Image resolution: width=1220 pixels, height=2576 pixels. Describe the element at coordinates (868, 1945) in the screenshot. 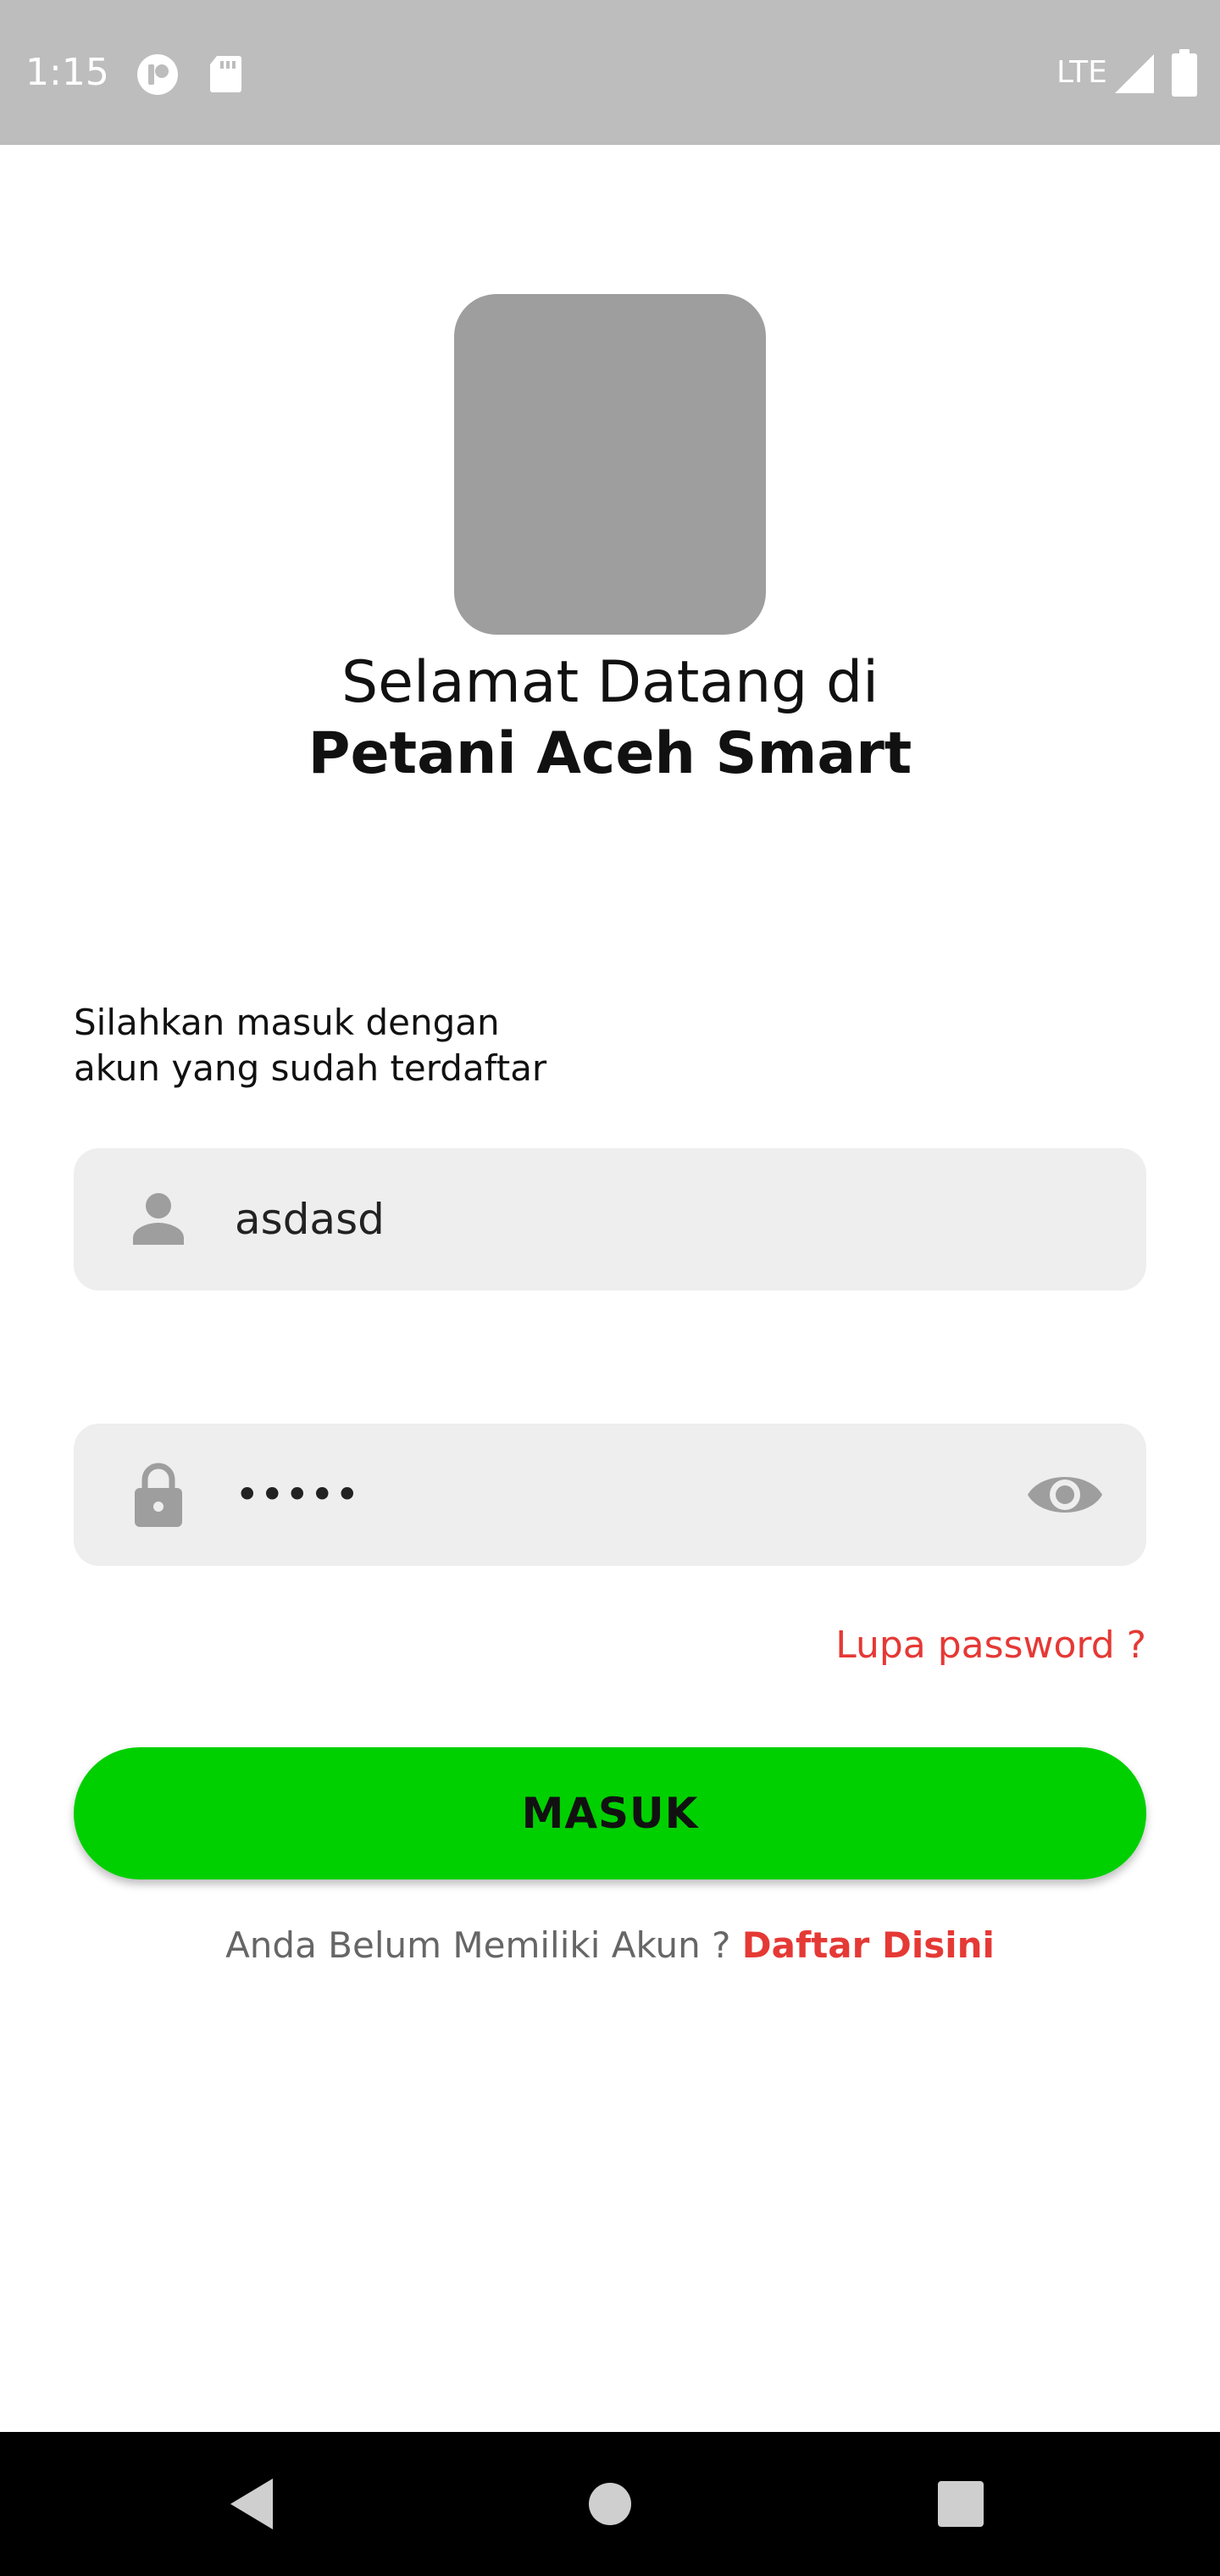

I see `register-link: Daftar Disini` at that location.